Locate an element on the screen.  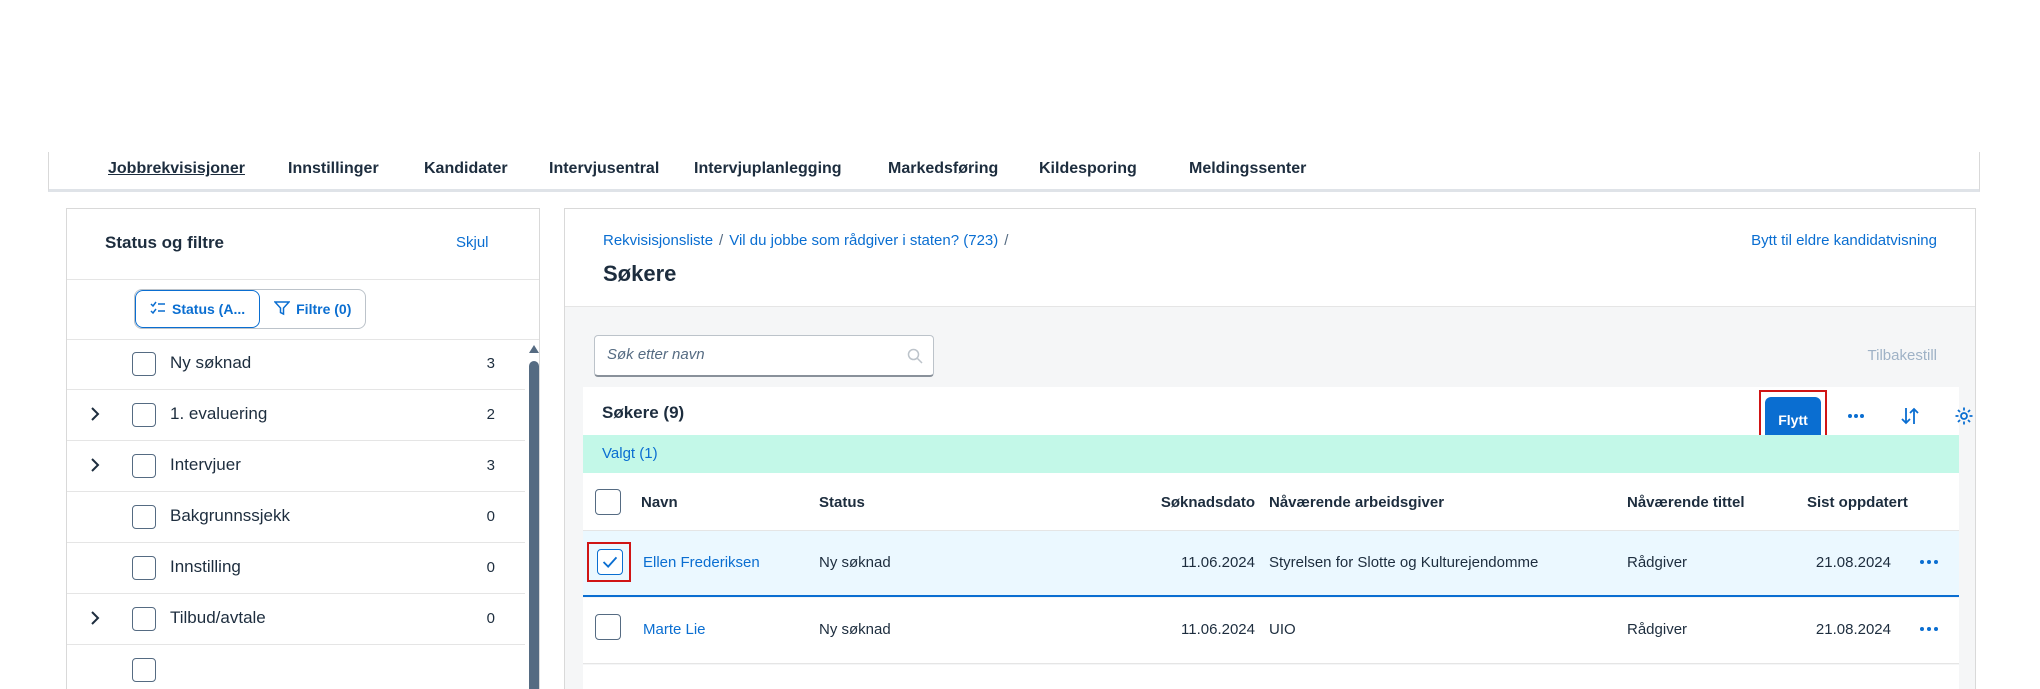
scroll-up-icon is located at coordinates (534, 349).